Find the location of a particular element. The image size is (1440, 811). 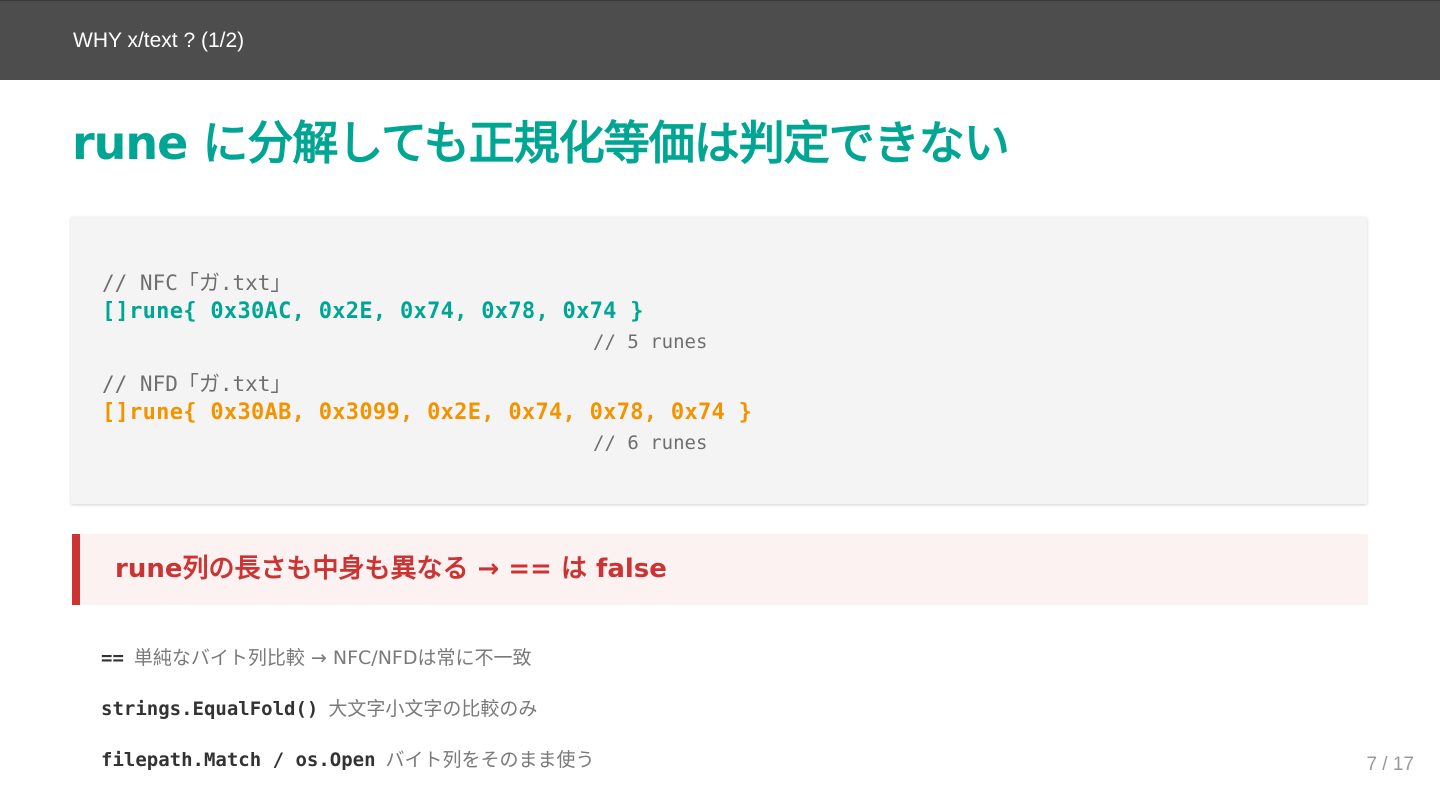

nfc-rune-code: []rune{ 0x30AC, 0x2E, 0x74, 0x78, 0x74 } is located at coordinates (373, 311).